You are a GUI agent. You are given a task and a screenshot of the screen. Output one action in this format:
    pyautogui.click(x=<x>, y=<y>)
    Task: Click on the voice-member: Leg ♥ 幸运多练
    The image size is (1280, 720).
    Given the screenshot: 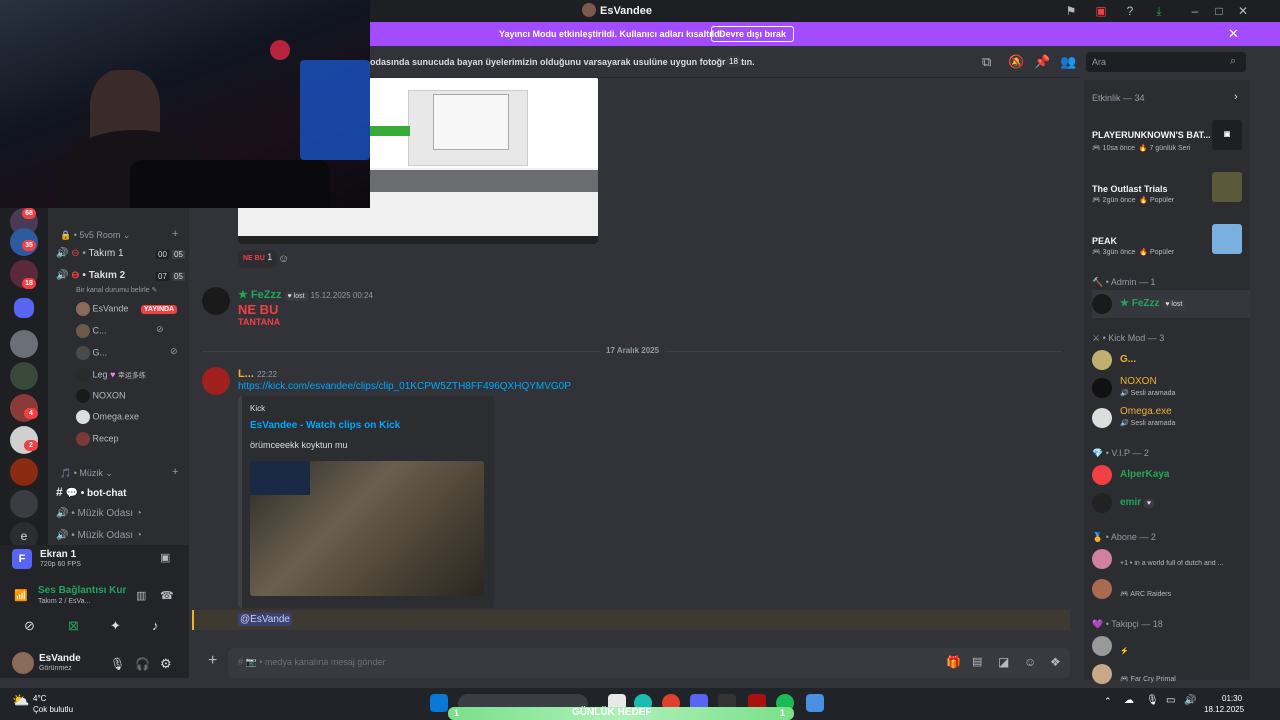 What is the action you would take?
    pyautogui.click(x=111, y=377)
    